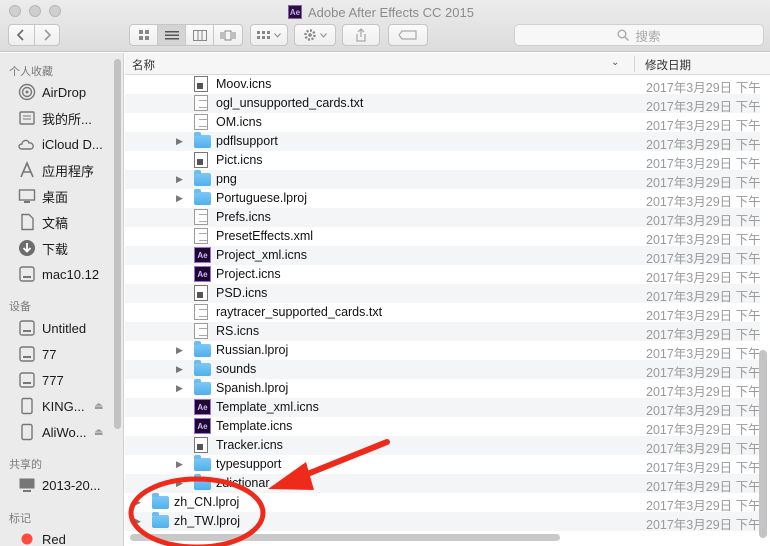  I want to click on file-row: Prefs.icns 2017年3月29日 下午, so click(443, 218).